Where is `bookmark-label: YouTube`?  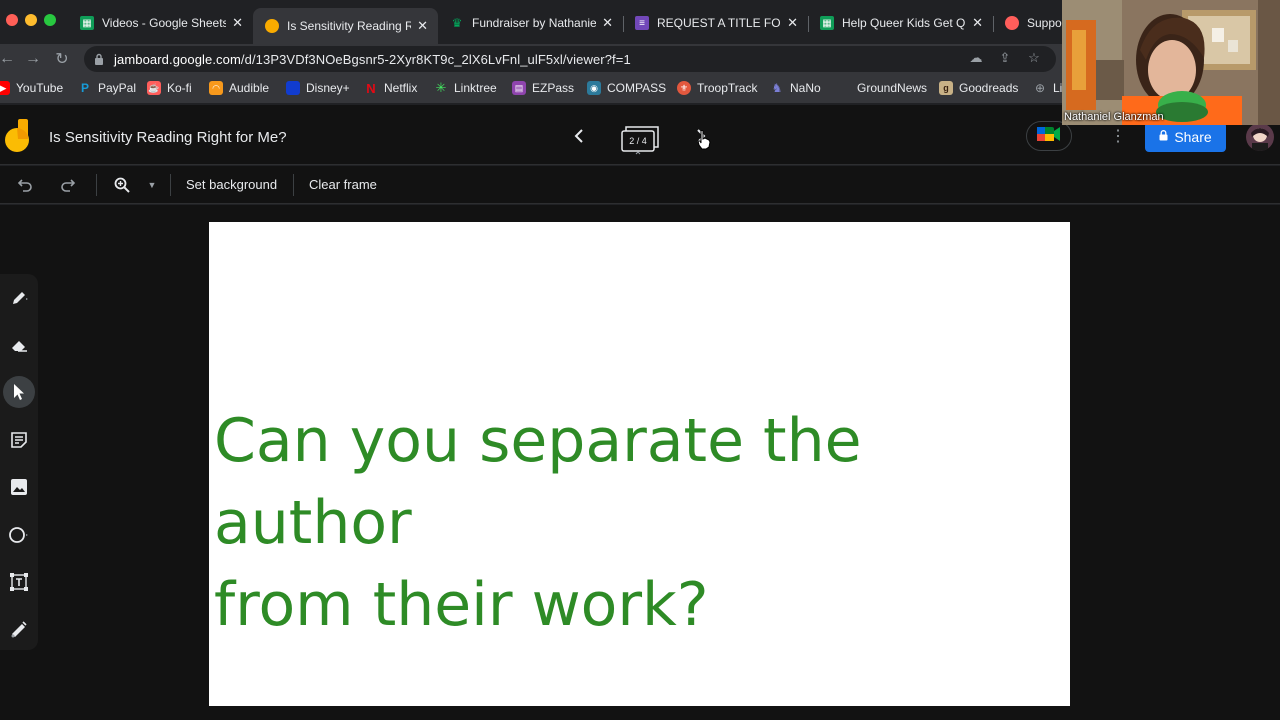 bookmark-label: YouTube is located at coordinates (40, 88).